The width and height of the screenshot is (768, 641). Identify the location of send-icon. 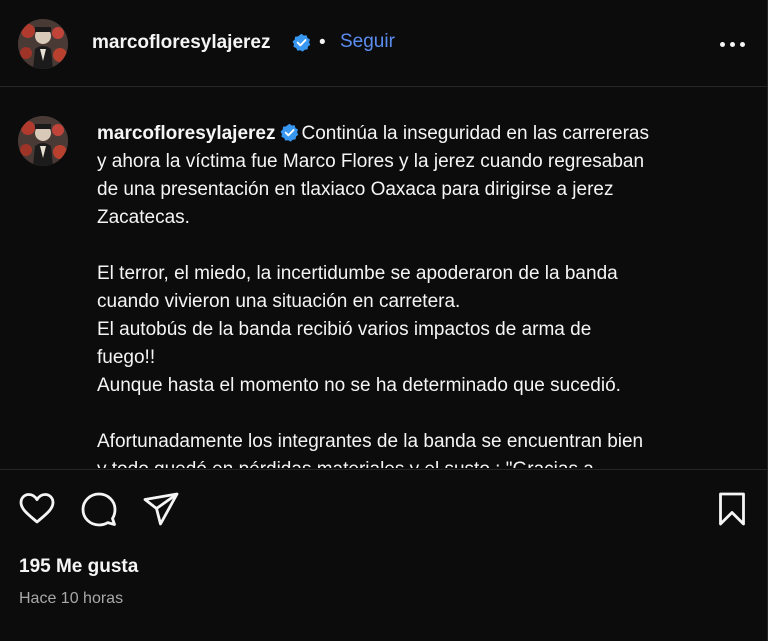
(161, 509).